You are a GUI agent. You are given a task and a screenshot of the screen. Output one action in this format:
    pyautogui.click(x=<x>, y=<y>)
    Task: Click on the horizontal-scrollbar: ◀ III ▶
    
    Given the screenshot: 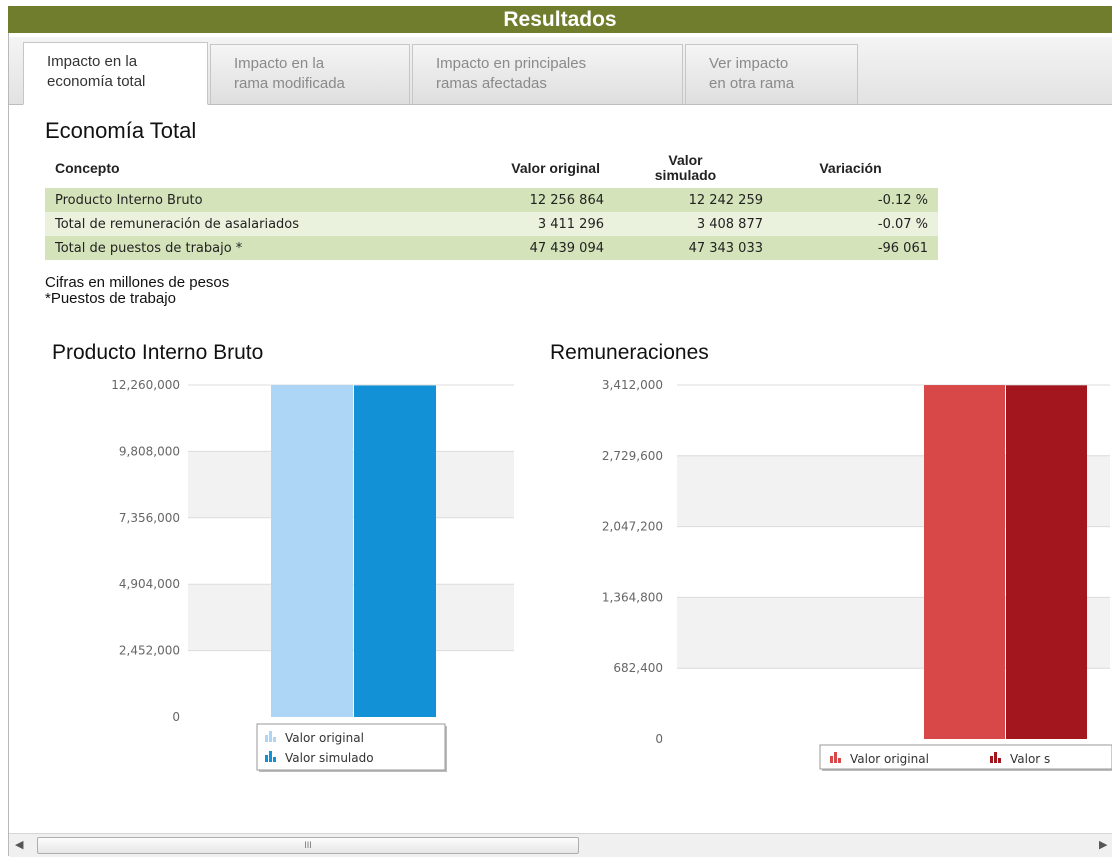 What is the action you would take?
    pyautogui.click(x=560, y=845)
    